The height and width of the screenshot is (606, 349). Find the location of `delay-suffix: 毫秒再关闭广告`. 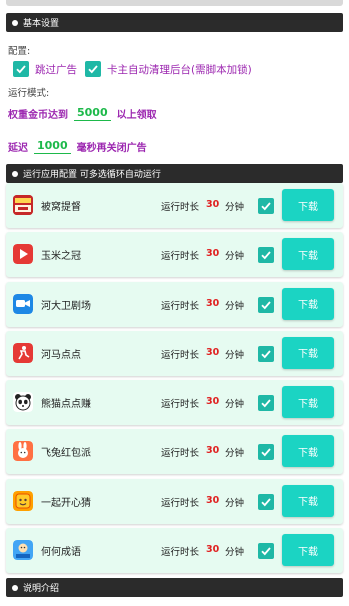

delay-suffix: 毫秒再关闭广告 is located at coordinates (111, 148).